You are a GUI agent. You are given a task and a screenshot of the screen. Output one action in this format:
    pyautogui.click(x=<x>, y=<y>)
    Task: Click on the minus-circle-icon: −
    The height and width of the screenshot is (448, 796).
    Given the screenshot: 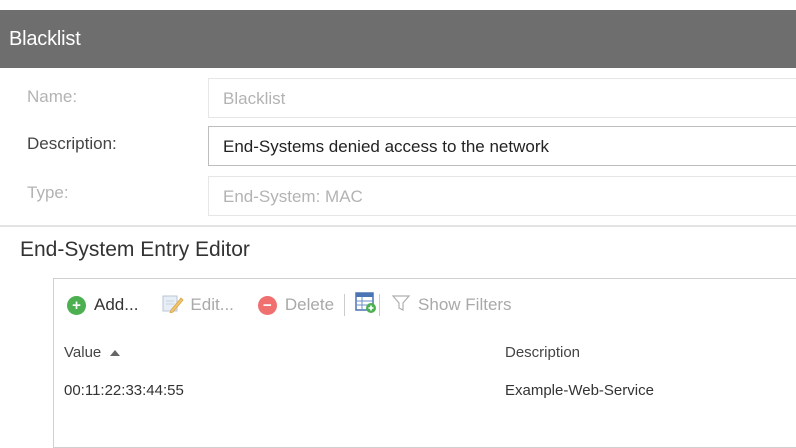 What is the action you would take?
    pyautogui.click(x=267, y=305)
    